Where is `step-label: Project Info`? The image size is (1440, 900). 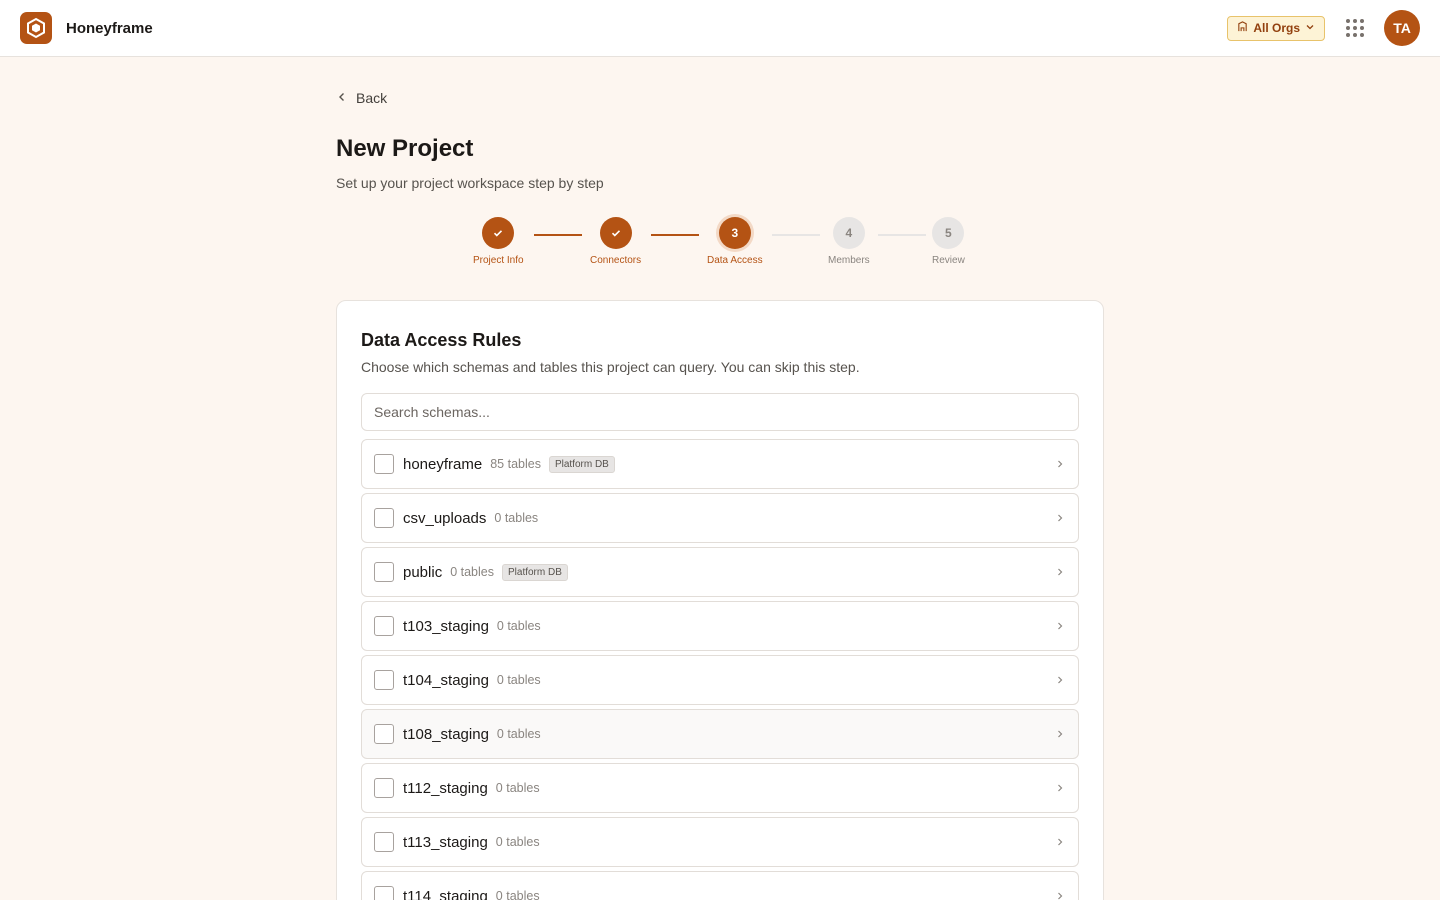
step-label: Project Info is located at coordinates (498, 260).